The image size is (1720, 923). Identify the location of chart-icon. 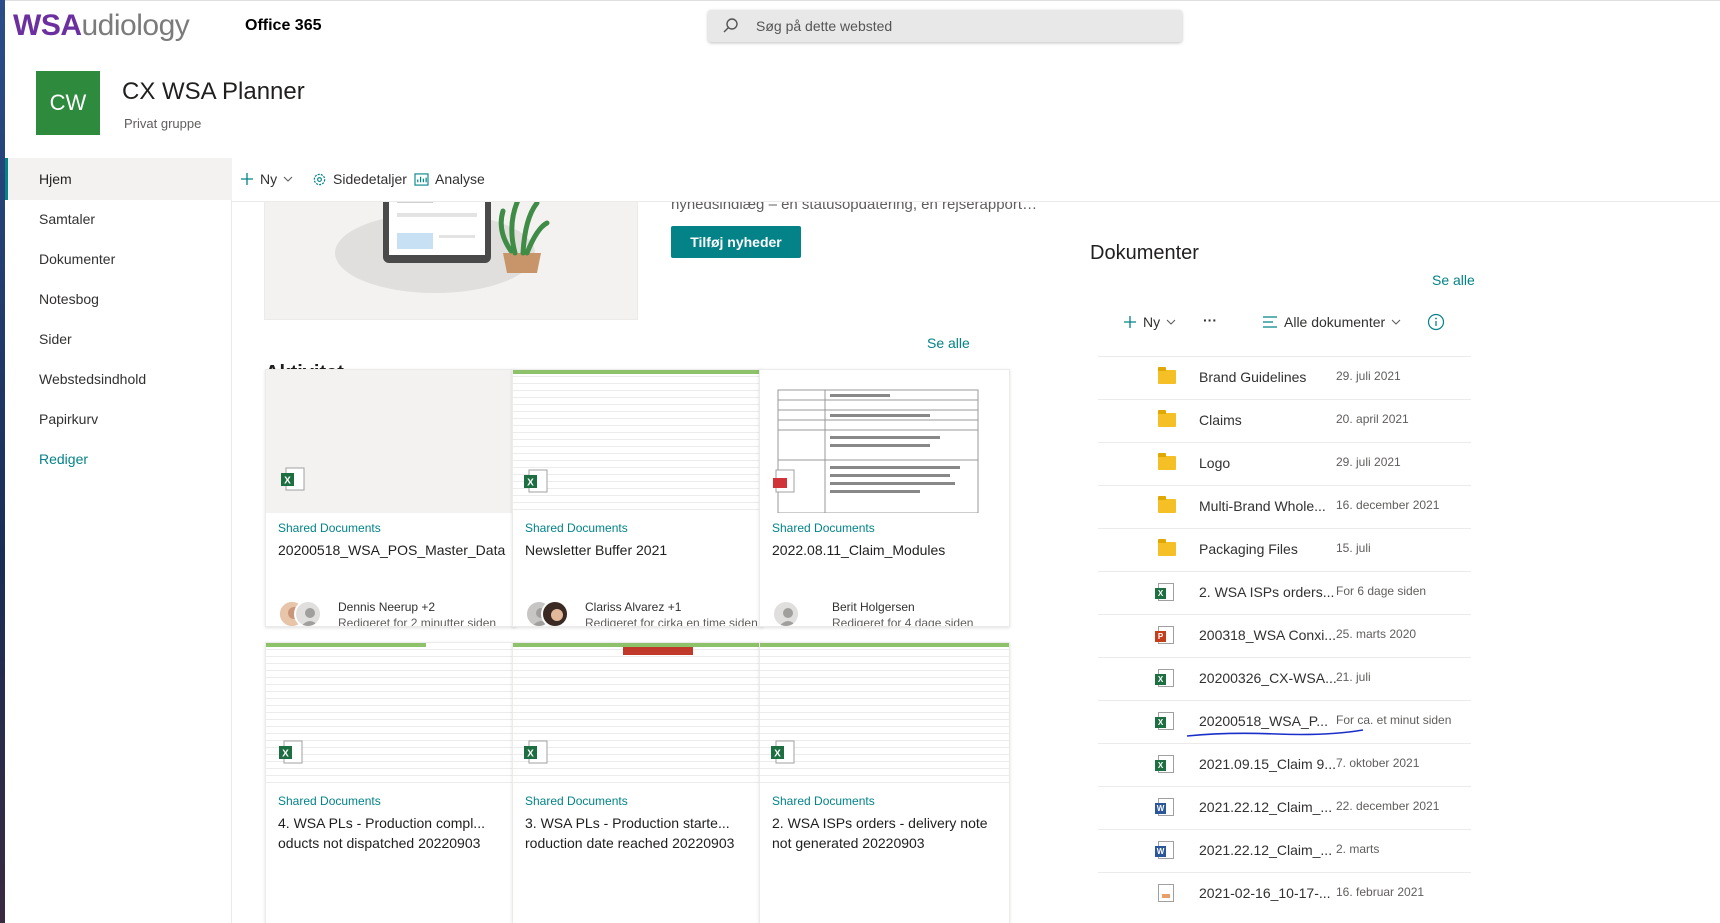
(421, 179).